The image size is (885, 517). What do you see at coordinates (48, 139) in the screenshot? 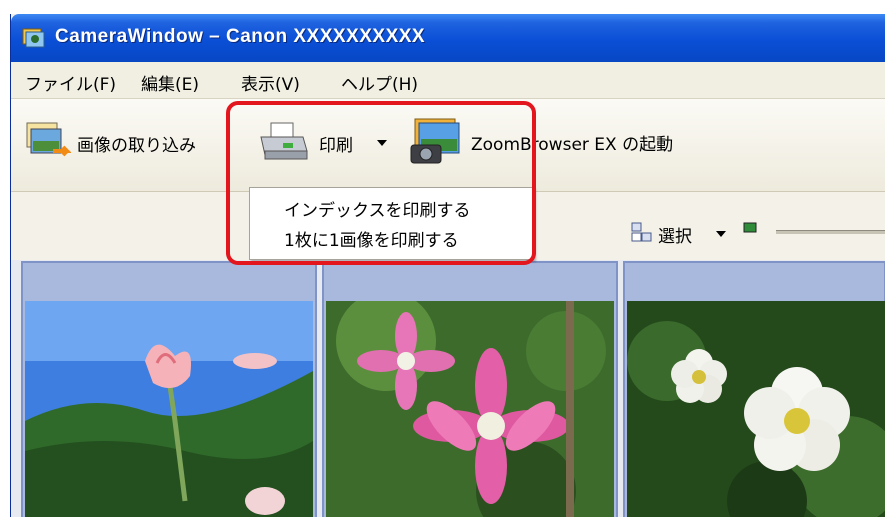
I see `import-images-icon` at bounding box center [48, 139].